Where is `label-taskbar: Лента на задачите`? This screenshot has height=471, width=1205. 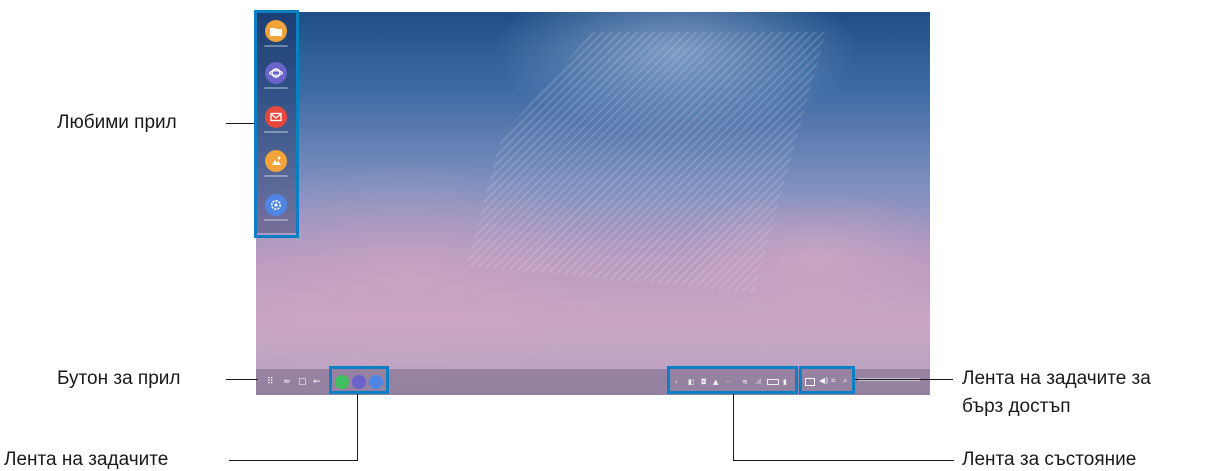
label-taskbar: Лента на задачите is located at coordinates (86, 459).